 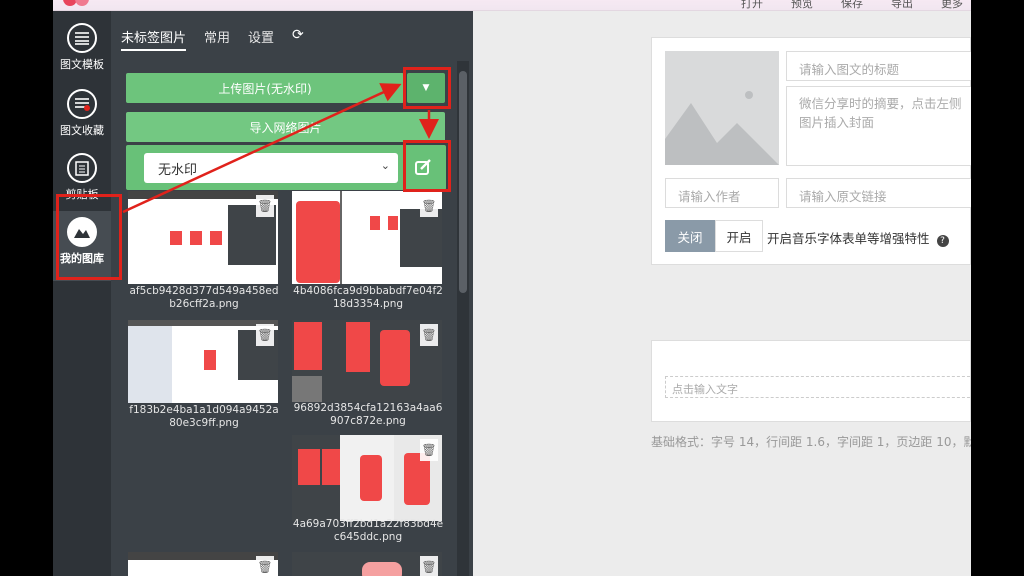 What do you see at coordinates (802, 5) in the screenshot?
I see `menu-preview: 预览` at bounding box center [802, 5].